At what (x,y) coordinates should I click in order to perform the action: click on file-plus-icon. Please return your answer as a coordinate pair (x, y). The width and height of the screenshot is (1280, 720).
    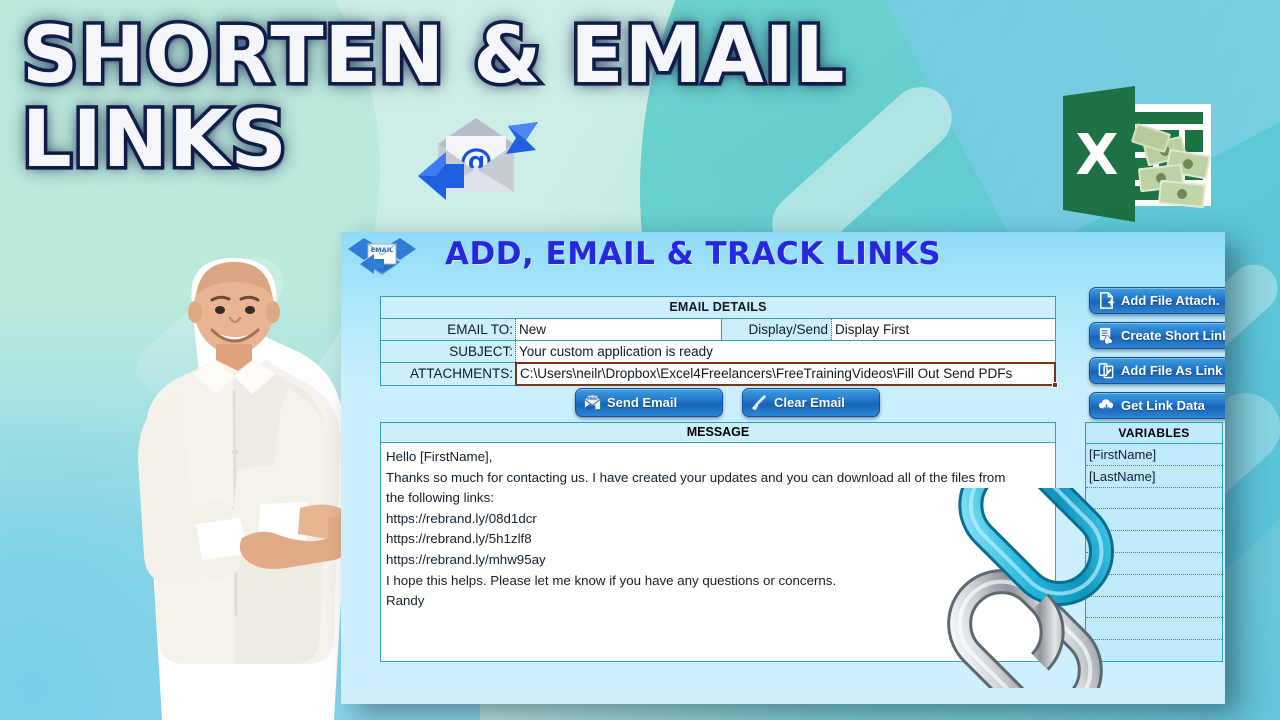
    Looking at the image, I should click on (1107, 300).